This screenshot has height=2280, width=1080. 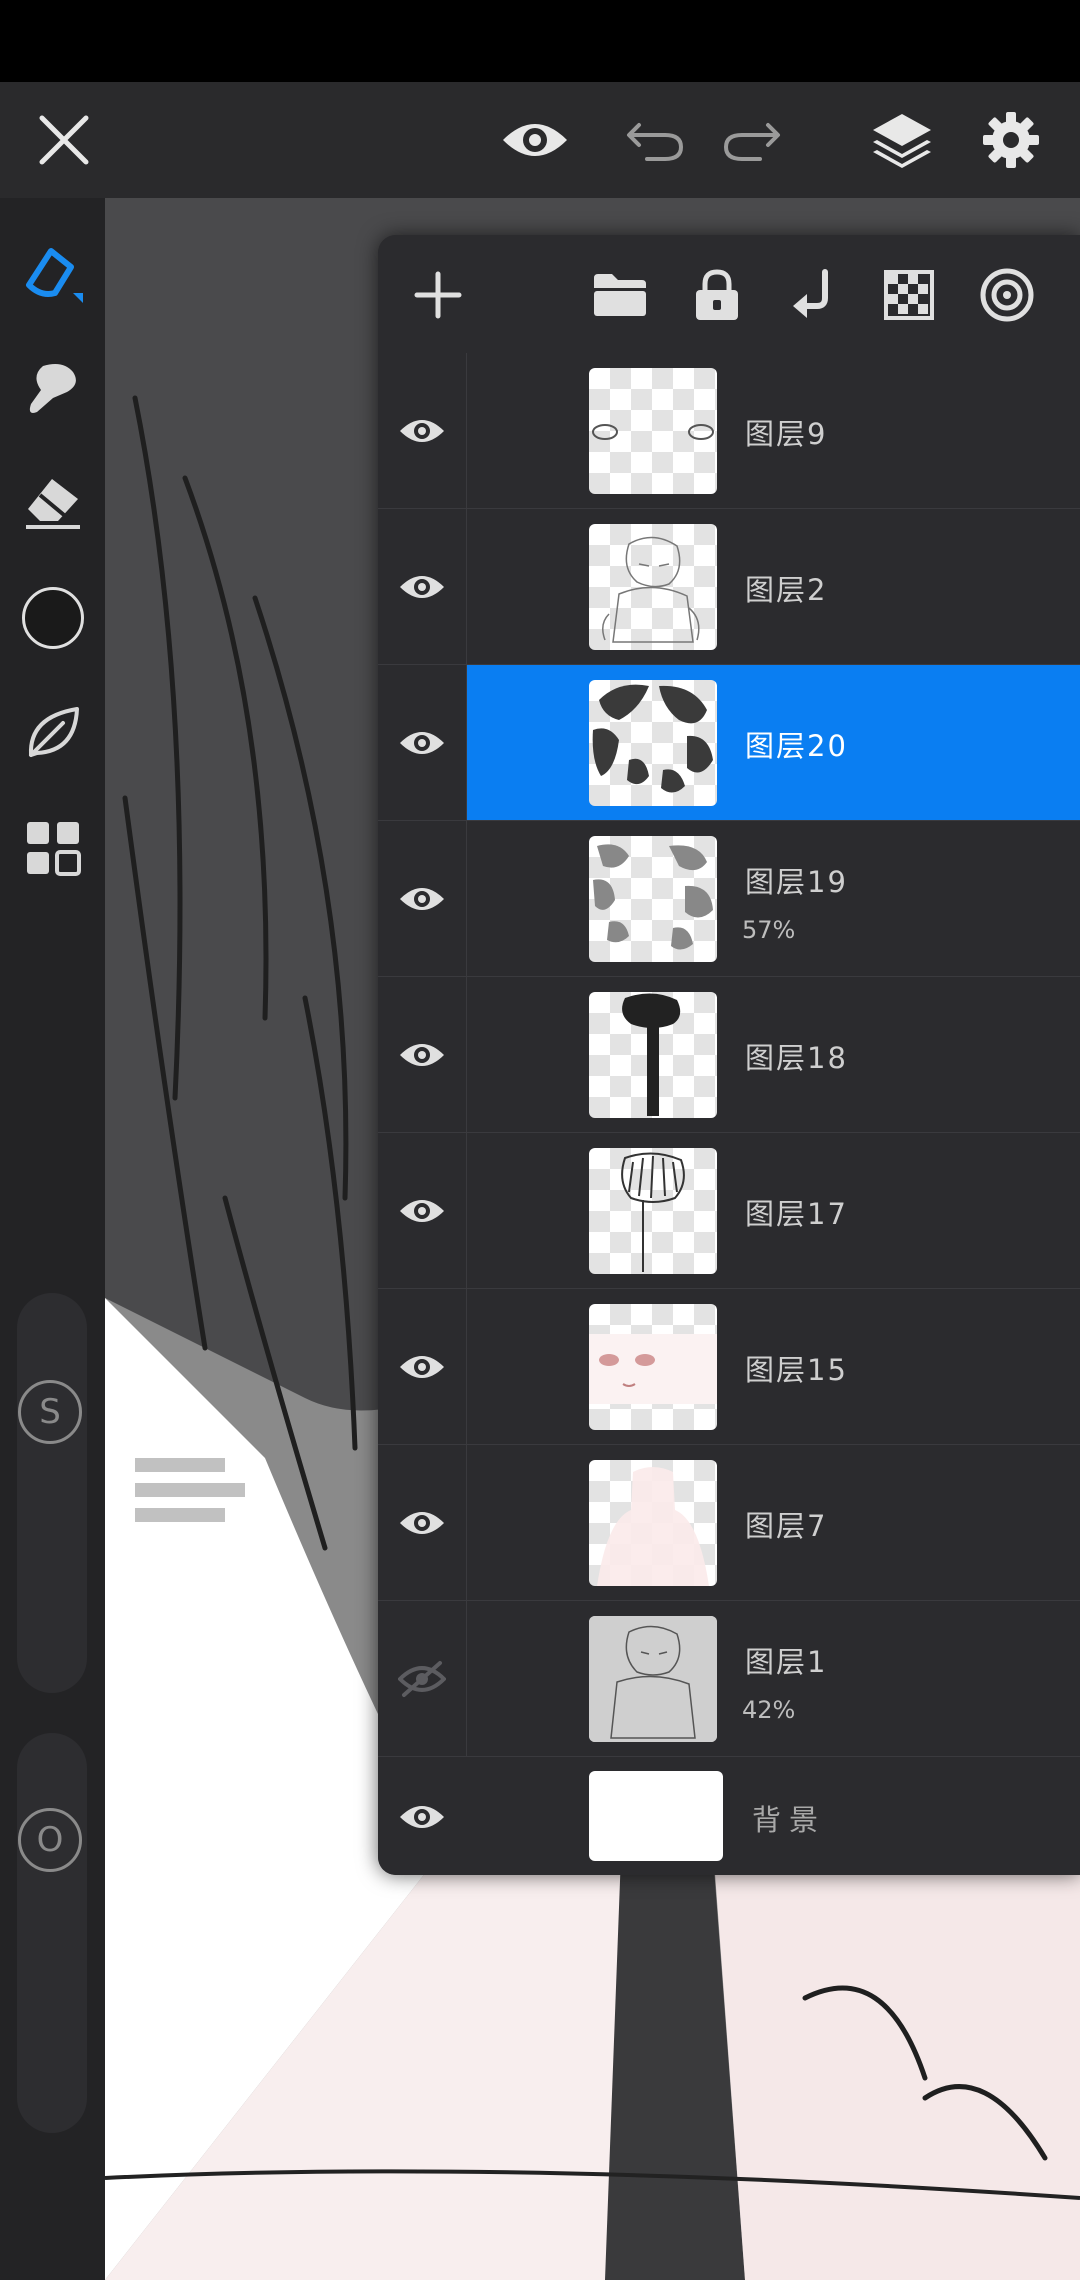 What do you see at coordinates (786, 434) in the screenshot?
I see `layer-name: 图层9` at bounding box center [786, 434].